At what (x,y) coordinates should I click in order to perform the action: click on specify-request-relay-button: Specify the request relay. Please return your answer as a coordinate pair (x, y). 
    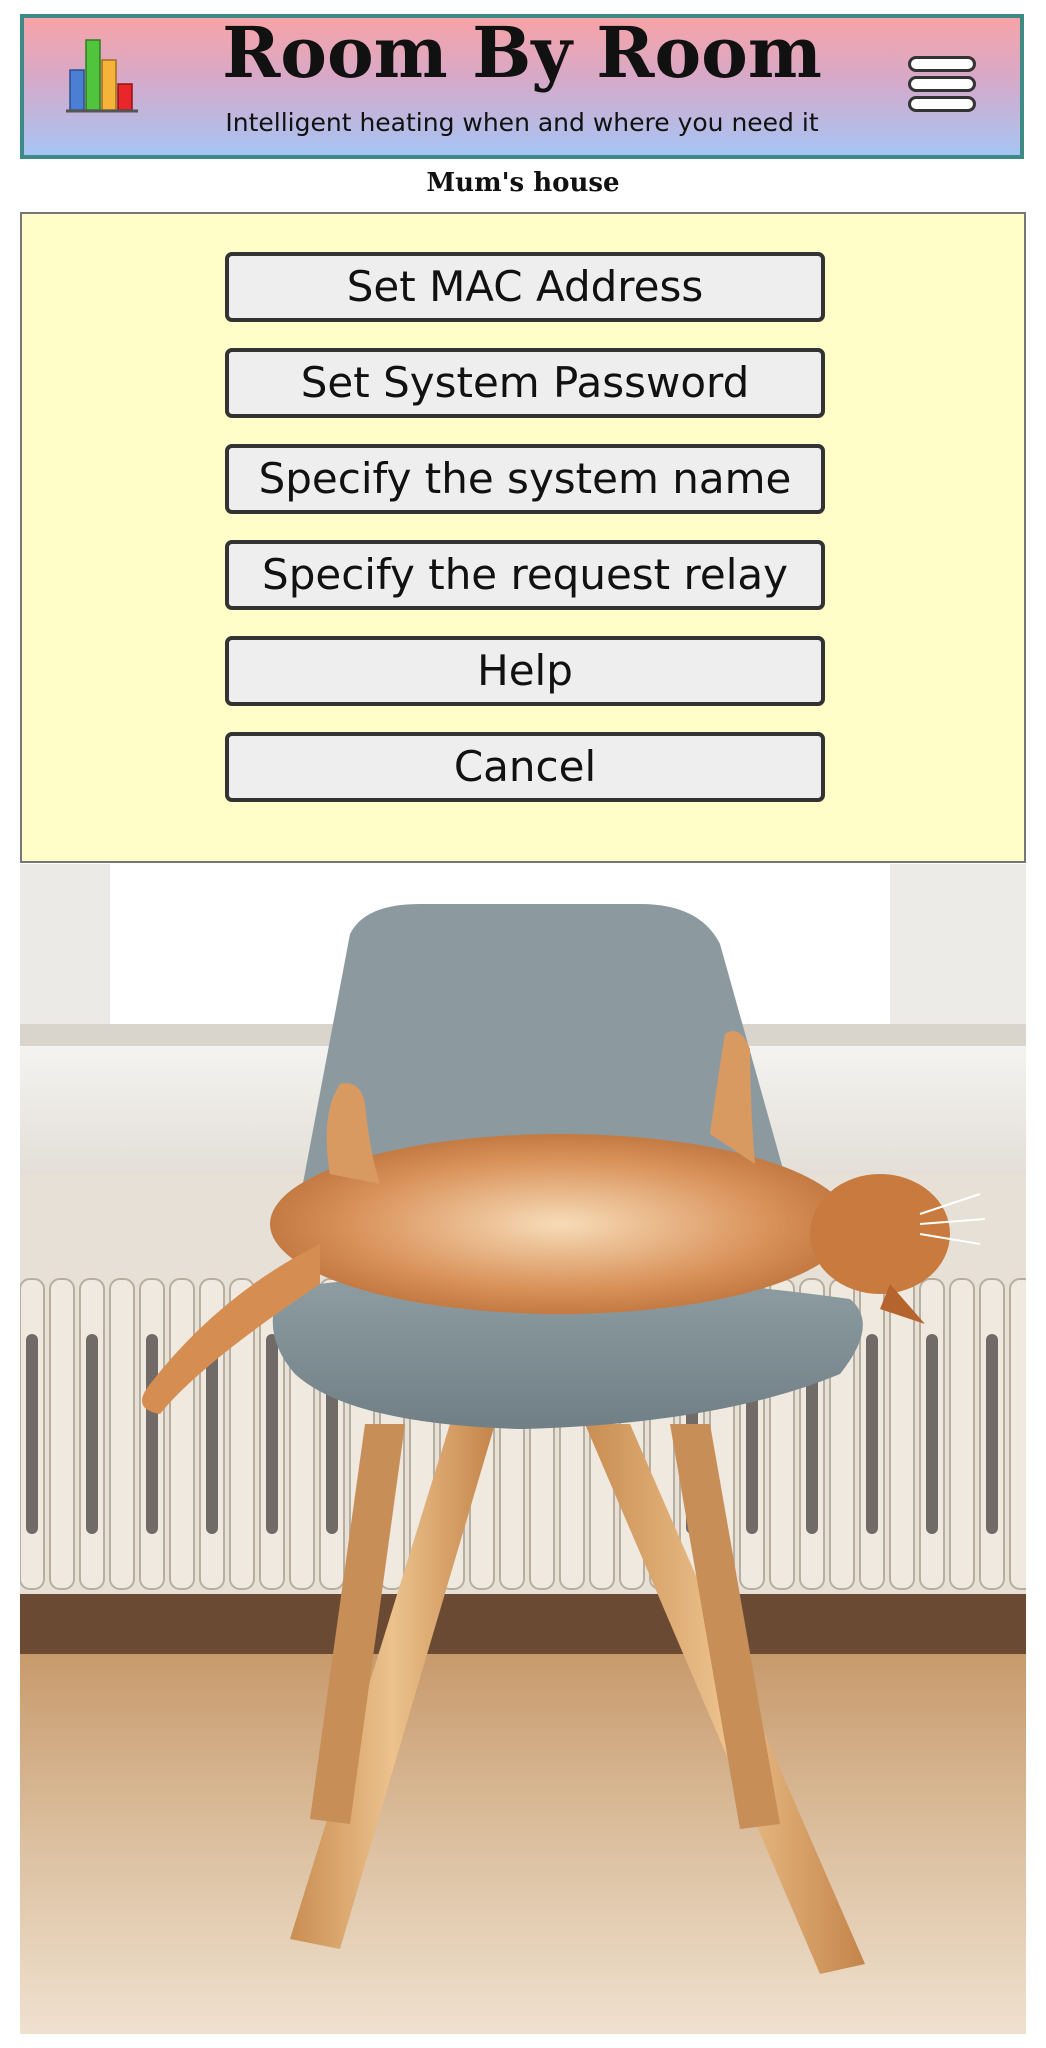
    Looking at the image, I should click on (525, 575).